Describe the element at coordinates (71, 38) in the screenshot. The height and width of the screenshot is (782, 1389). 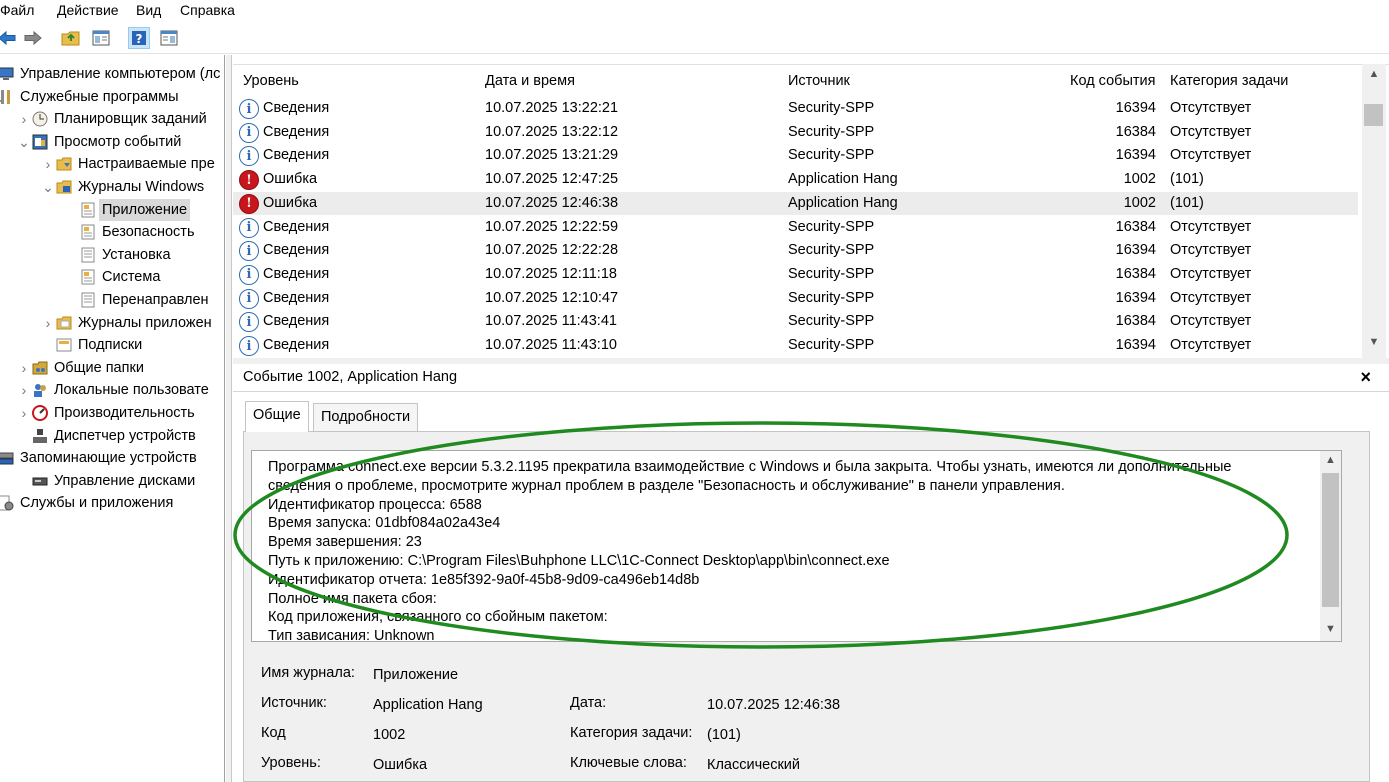
I see `up-folder-icon` at that location.